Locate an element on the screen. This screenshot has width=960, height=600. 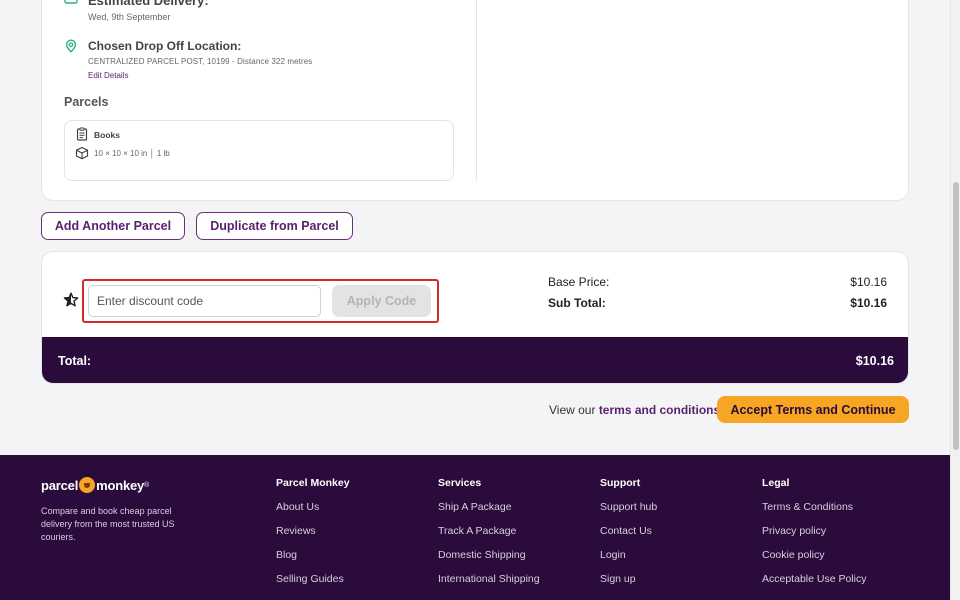
clipboard-icon is located at coordinates (82, 134).